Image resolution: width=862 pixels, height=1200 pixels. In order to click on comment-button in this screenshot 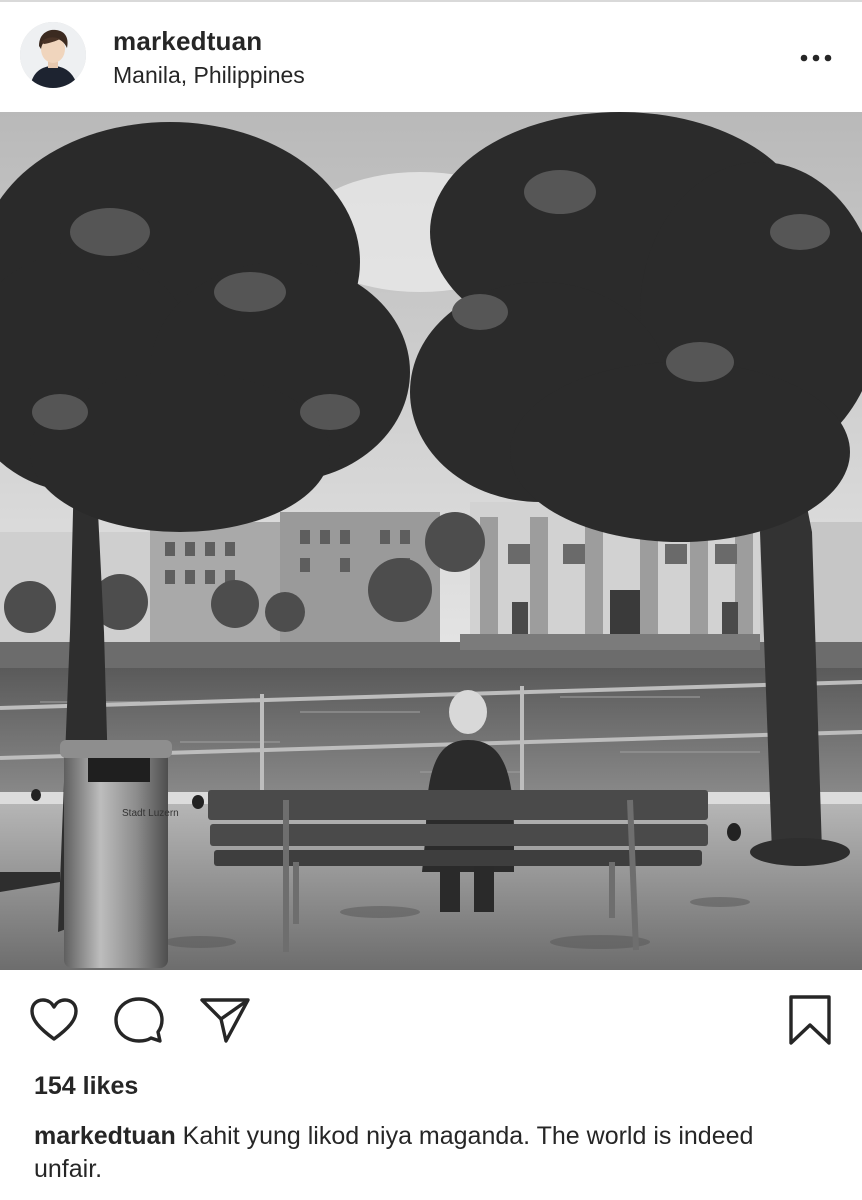, I will do `click(139, 1020)`.